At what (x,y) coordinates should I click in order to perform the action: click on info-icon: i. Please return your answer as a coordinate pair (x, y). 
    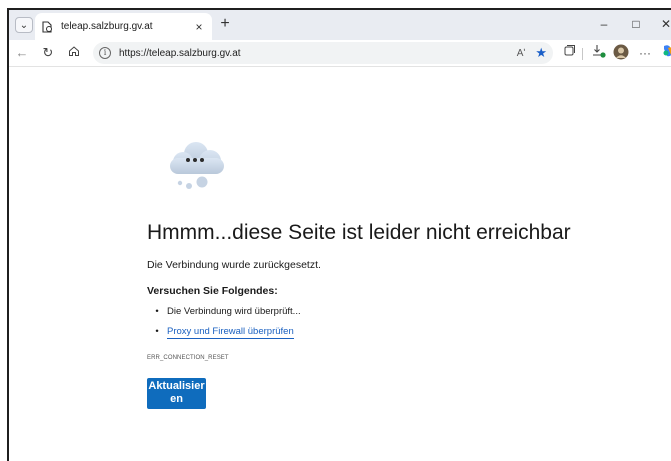
    Looking at the image, I should click on (105, 53).